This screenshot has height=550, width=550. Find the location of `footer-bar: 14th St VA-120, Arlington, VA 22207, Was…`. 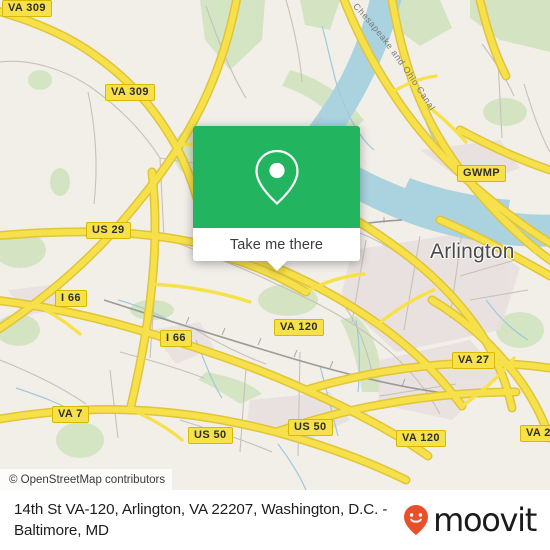

footer-bar: 14th St VA-120, Arlington, VA 22207, Was… is located at coordinates (275, 520).